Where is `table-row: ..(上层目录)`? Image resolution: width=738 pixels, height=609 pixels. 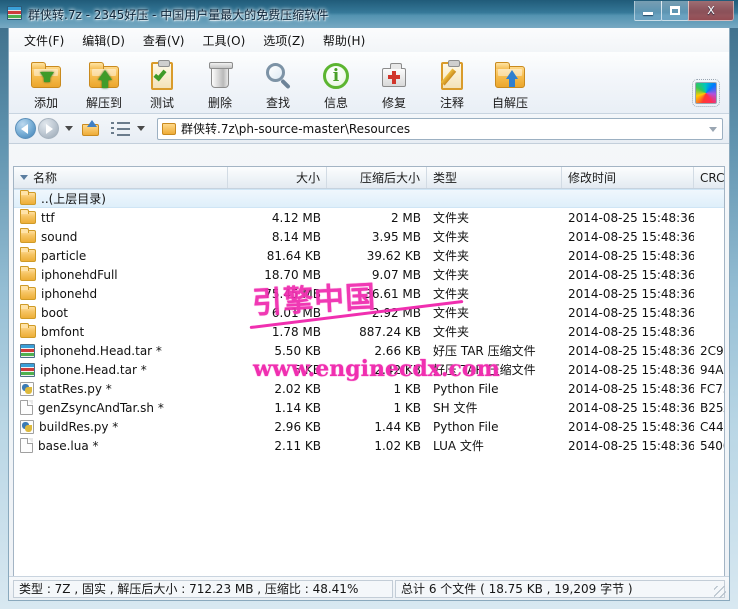 table-row: ..(上层目录) is located at coordinates (369, 198).